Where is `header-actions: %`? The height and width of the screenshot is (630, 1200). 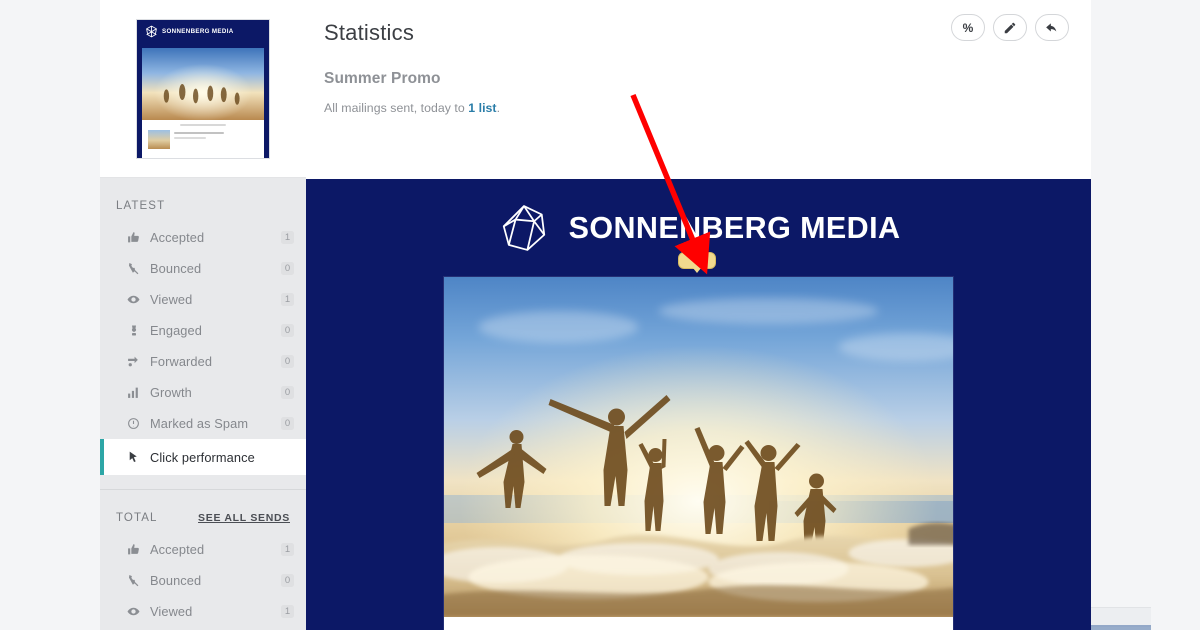 header-actions: % is located at coordinates (1010, 27).